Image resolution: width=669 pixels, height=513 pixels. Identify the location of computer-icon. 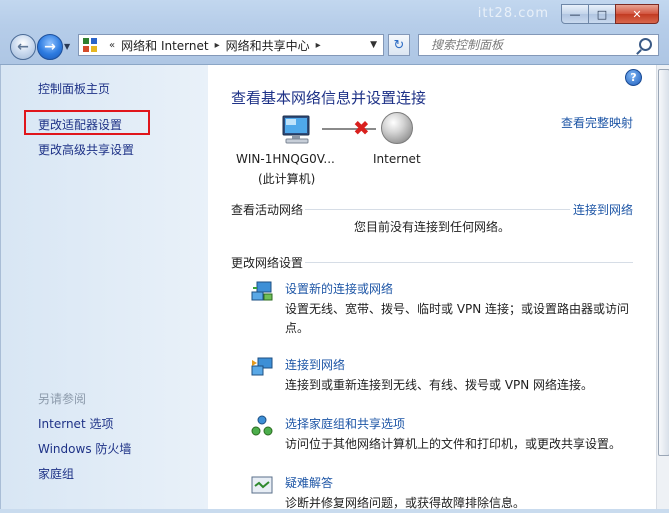
(297, 130).